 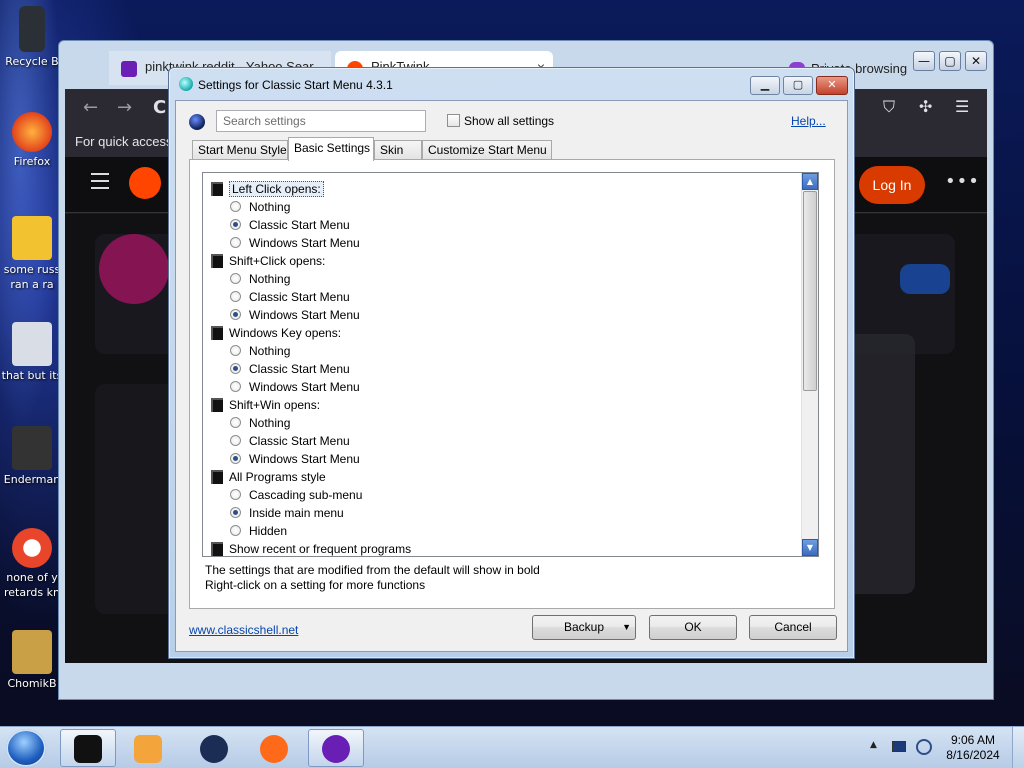 I want to click on setting-option: Inside main menu, so click(x=273, y=513).